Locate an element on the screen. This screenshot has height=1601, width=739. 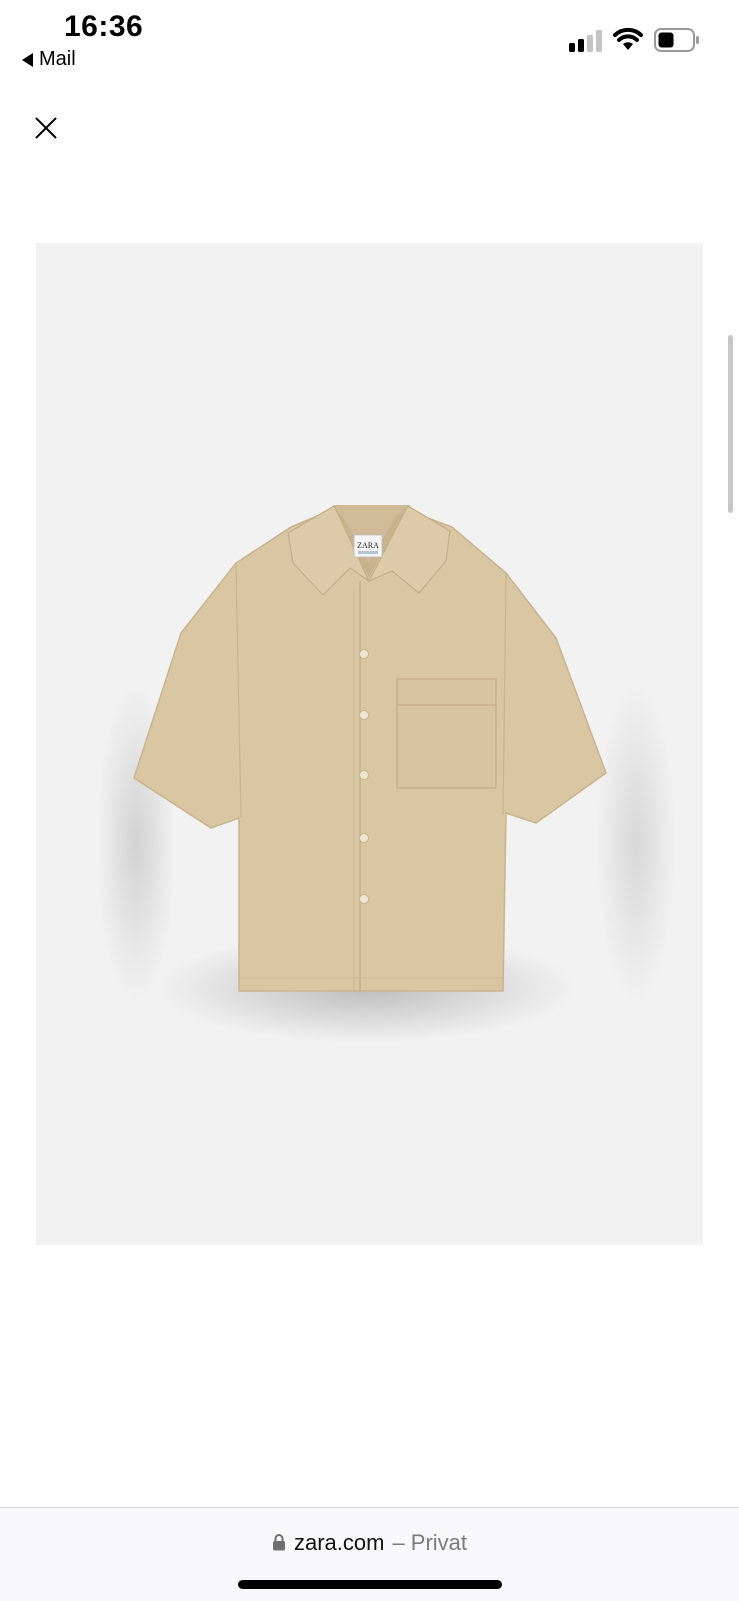
wifi-icon is located at coordinates (628, 38).